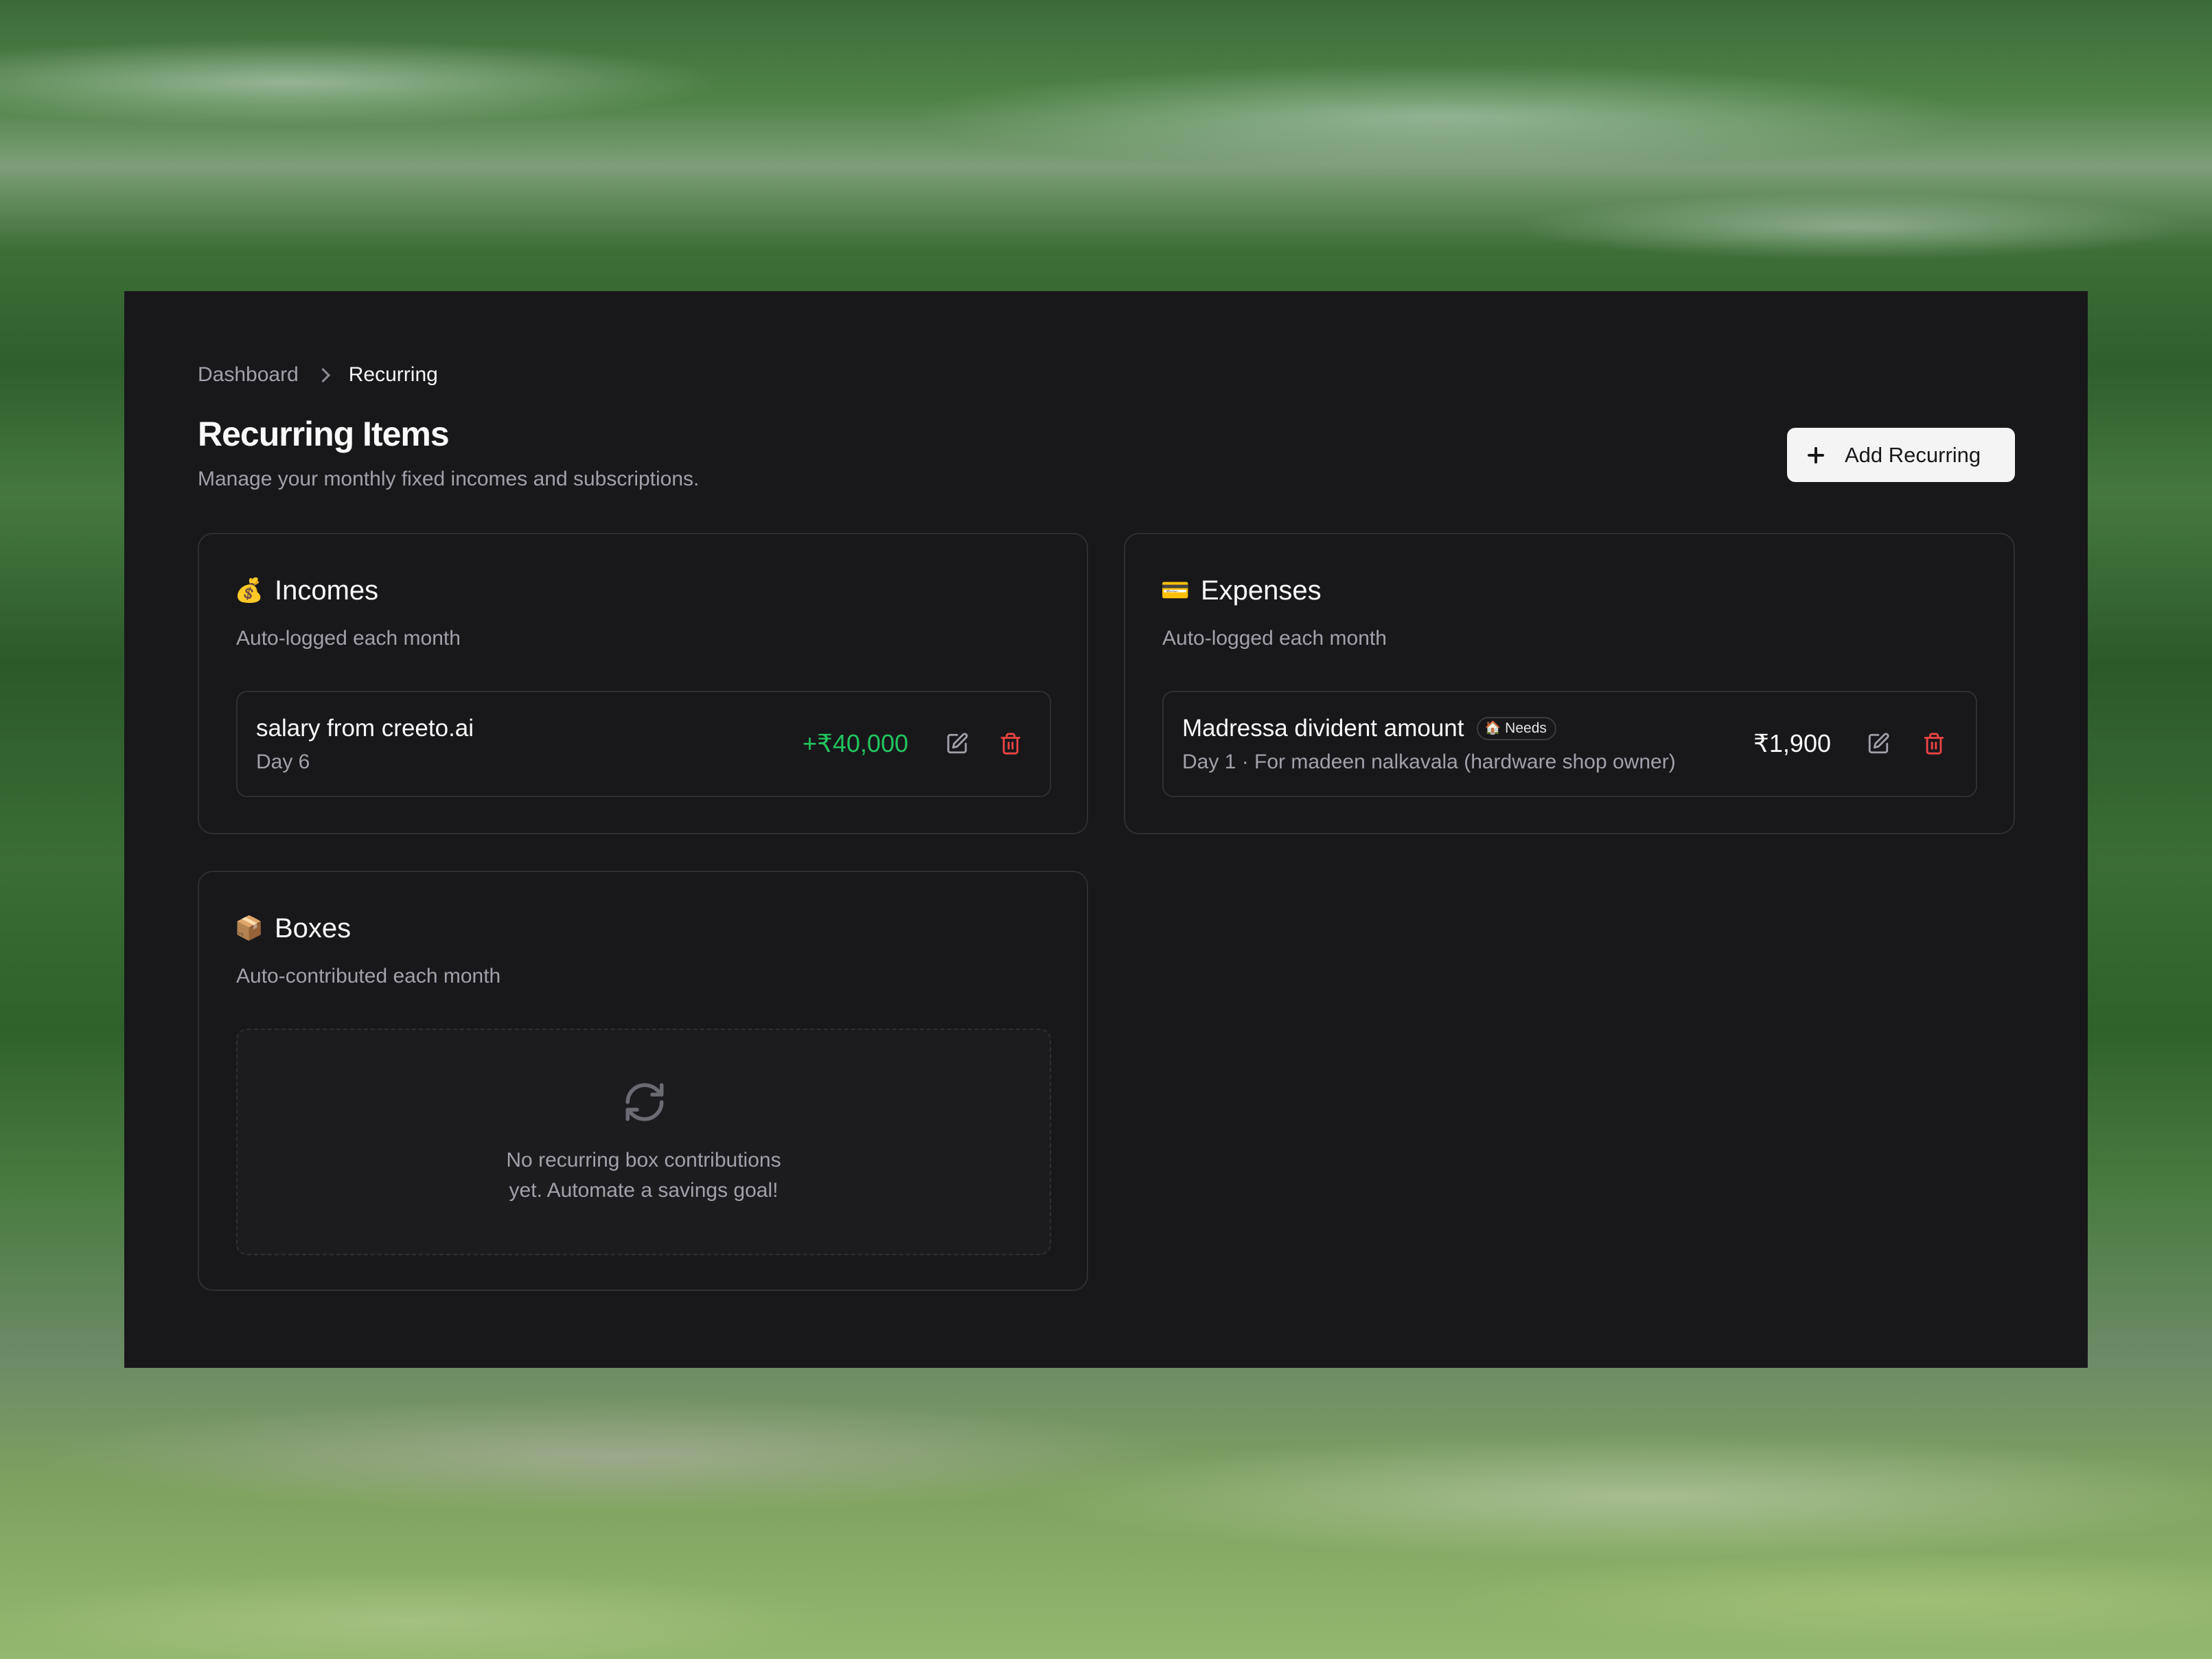 This screenshot has height=1659, width=2212. I want to click on delete-income-button, so click(1010, 744).